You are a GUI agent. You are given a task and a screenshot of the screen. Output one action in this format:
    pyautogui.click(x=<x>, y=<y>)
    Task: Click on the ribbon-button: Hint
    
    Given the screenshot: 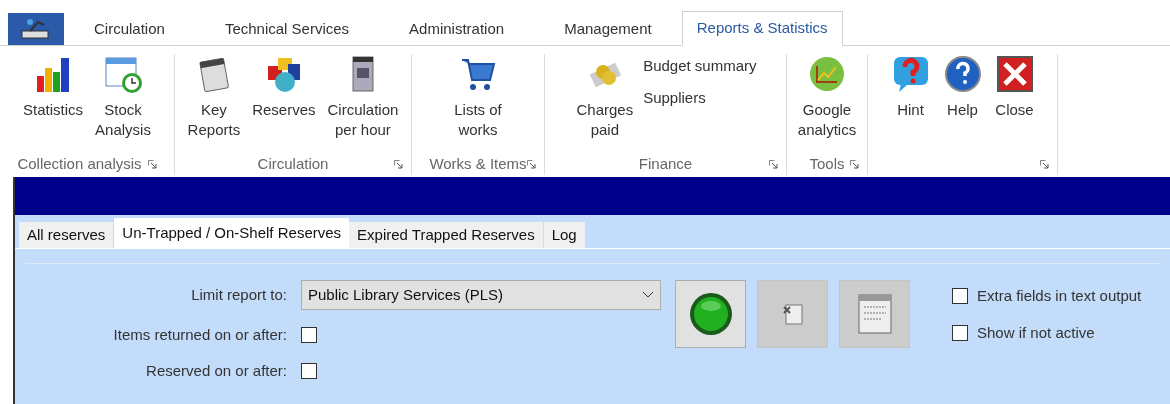 What is the action you would take?
    pyautogui.click(x=910, y=103)
    